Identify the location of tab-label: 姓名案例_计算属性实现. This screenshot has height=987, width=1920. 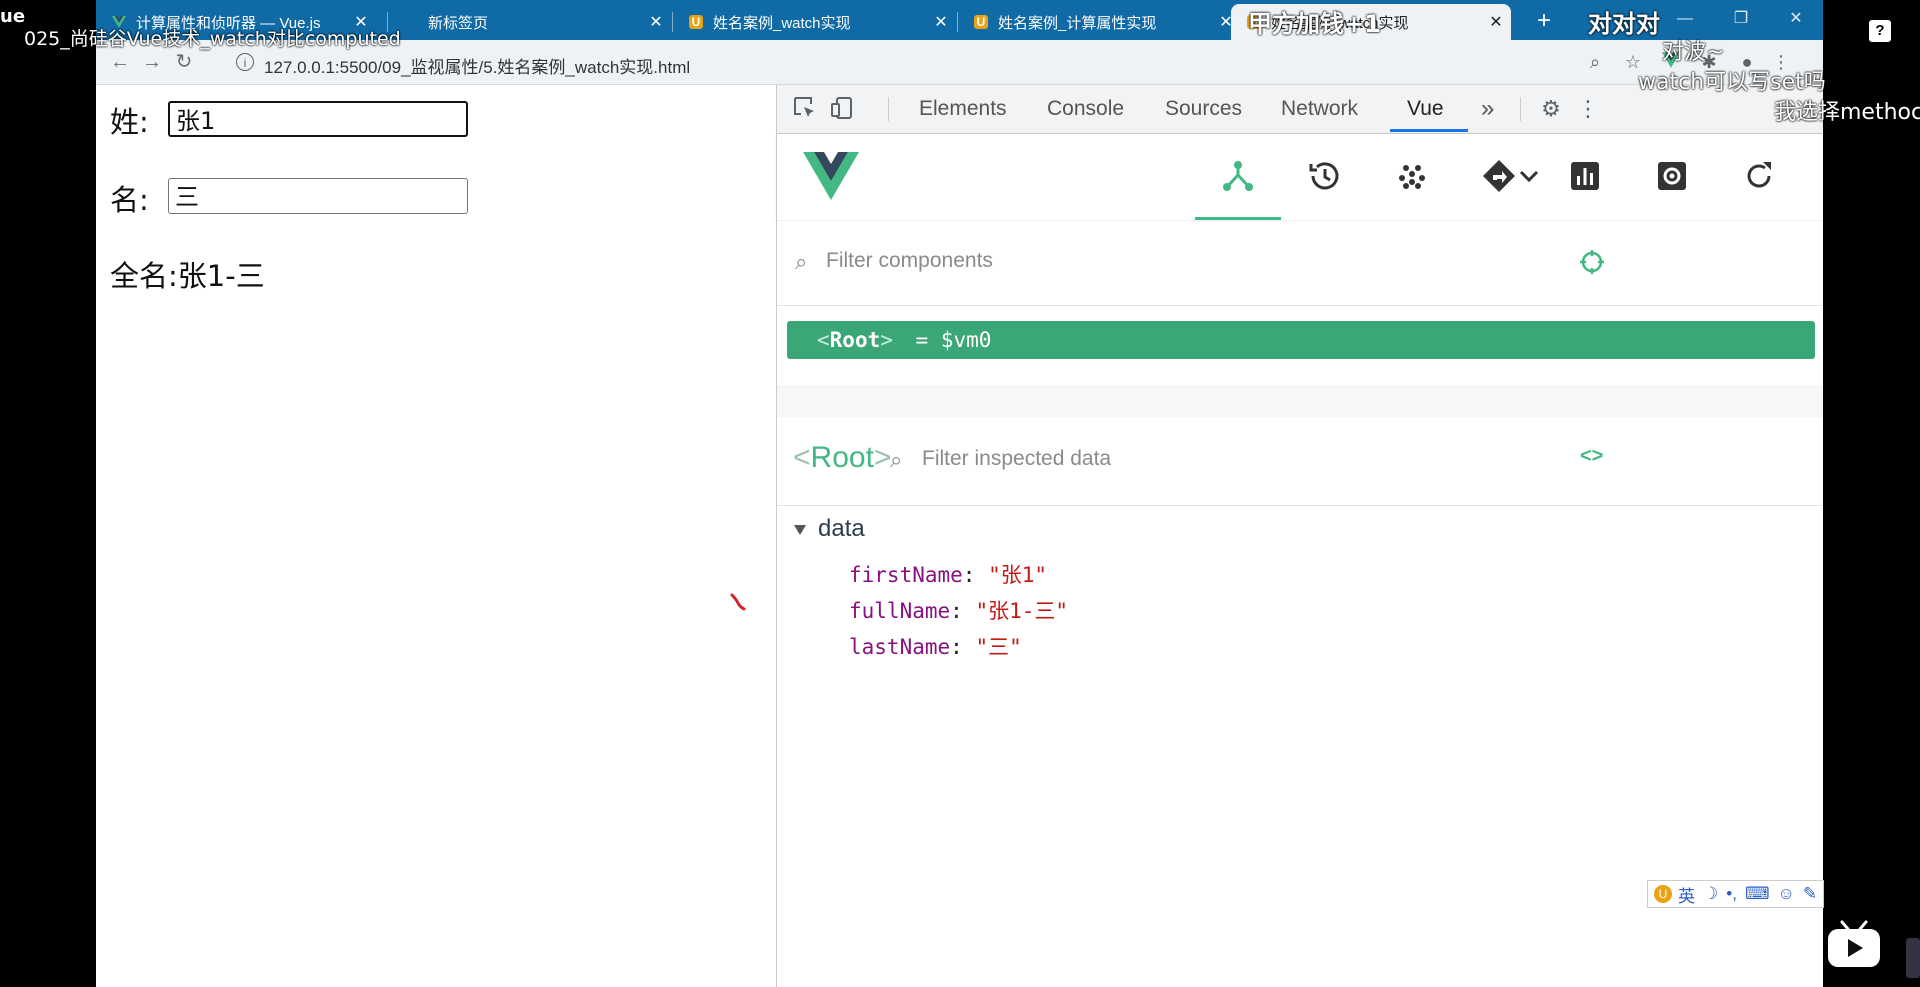
(1077, 23).